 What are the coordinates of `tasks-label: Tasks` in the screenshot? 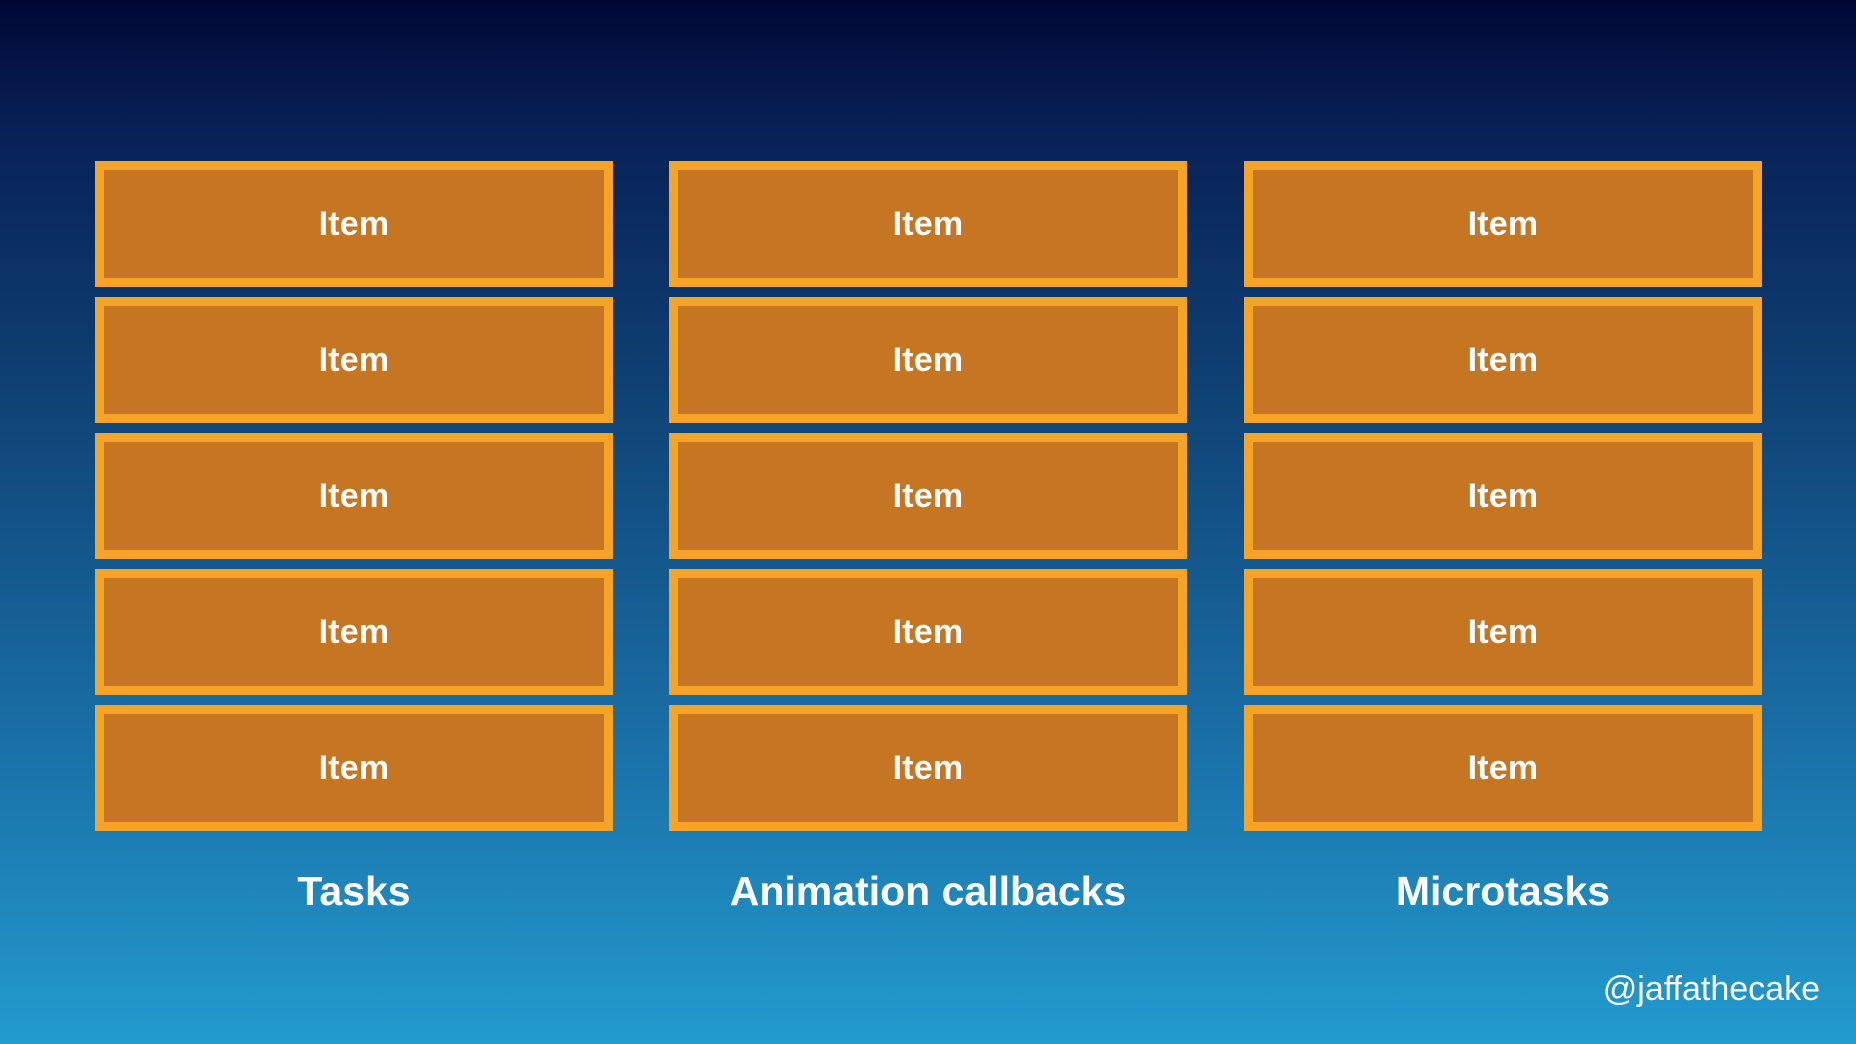 It's located at (354, 891).